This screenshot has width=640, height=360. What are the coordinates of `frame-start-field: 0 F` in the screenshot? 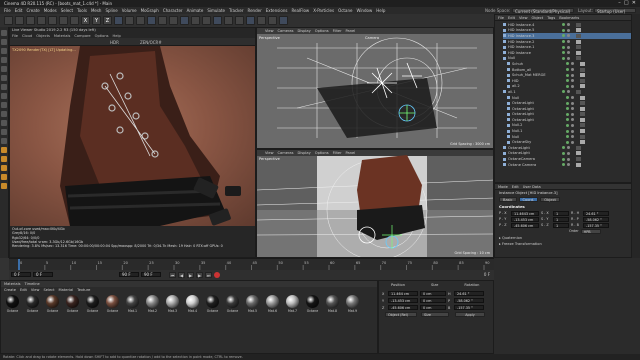 It's located at (21, 274).